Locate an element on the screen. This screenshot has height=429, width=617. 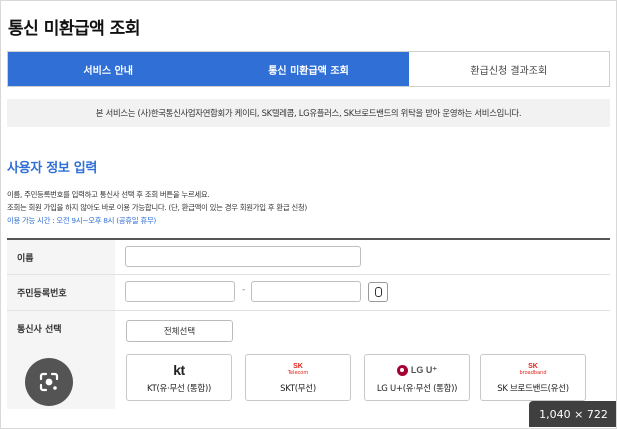
rrn-second-input is located at coordinates (306, 291).